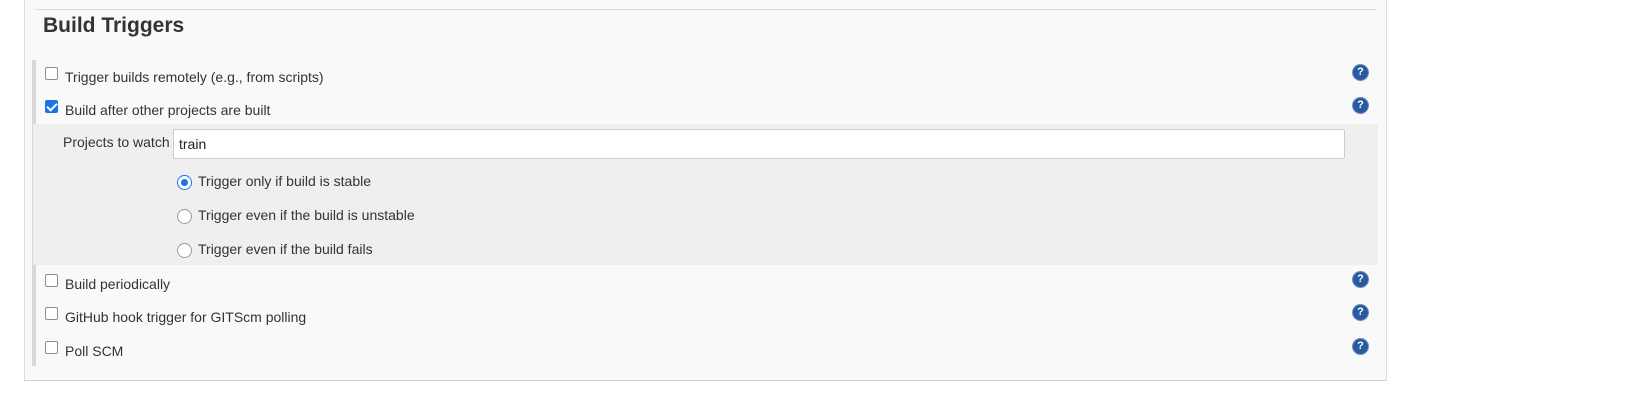  What do you see at coordinates (184, 216) in the screenshot?
I see `radio-unstable` at bounding box center [184, 216].